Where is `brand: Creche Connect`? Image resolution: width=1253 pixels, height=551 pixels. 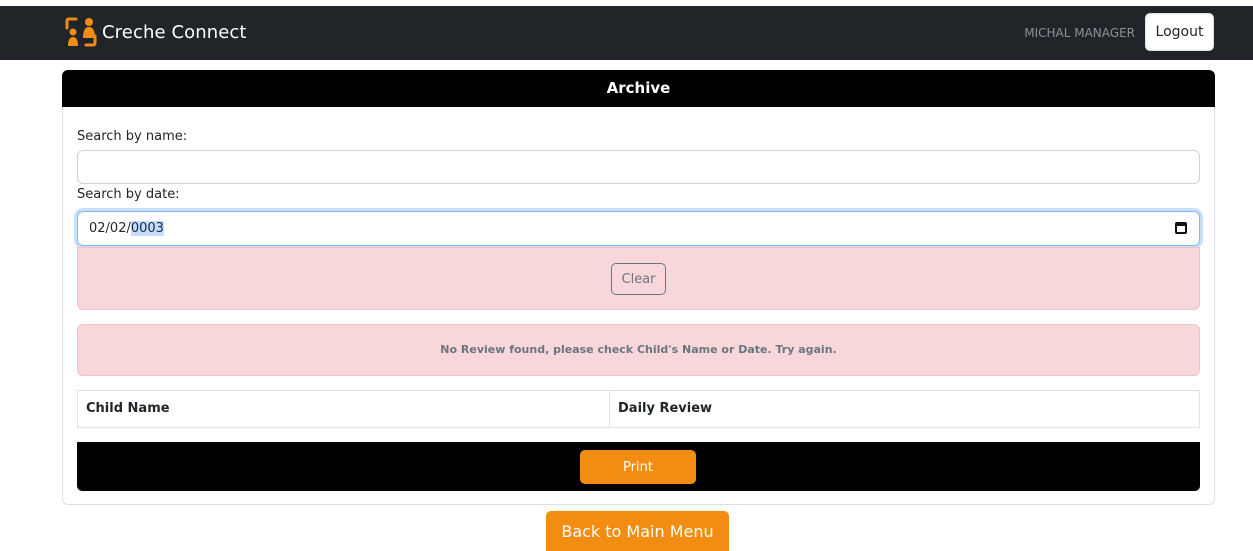 brand: Creche Connect is located at coordinates (155, 32).